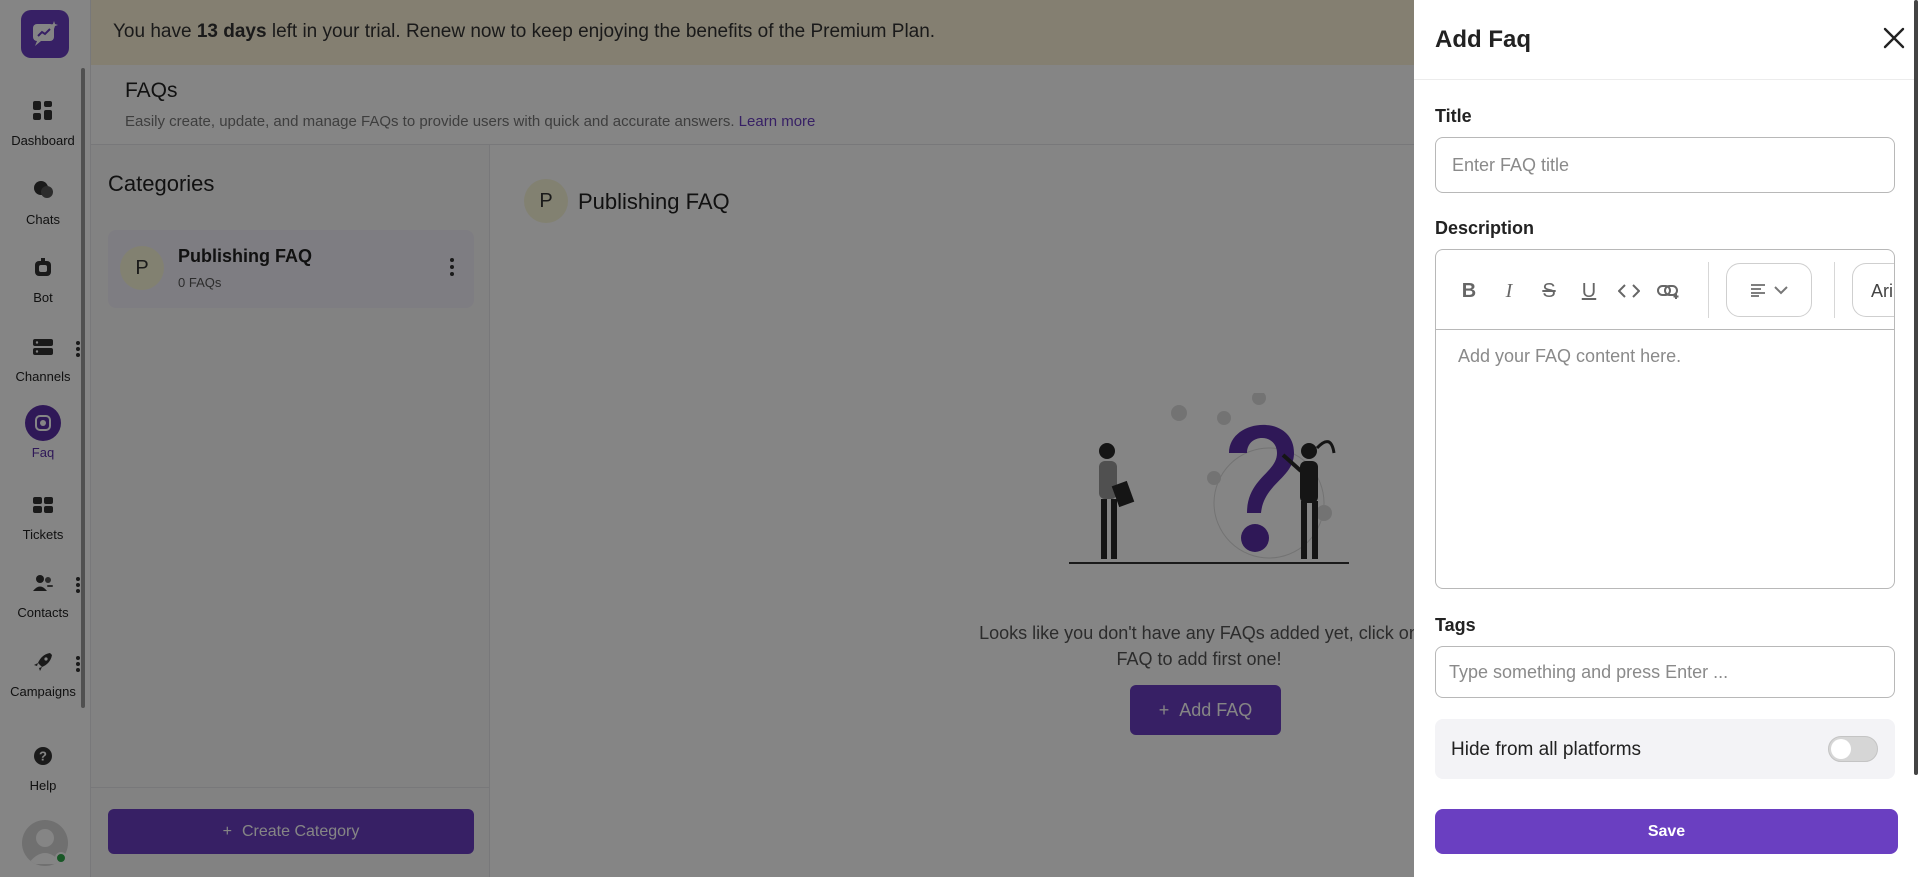  I want to click on chevron-down-icon, so click(1781, 289).